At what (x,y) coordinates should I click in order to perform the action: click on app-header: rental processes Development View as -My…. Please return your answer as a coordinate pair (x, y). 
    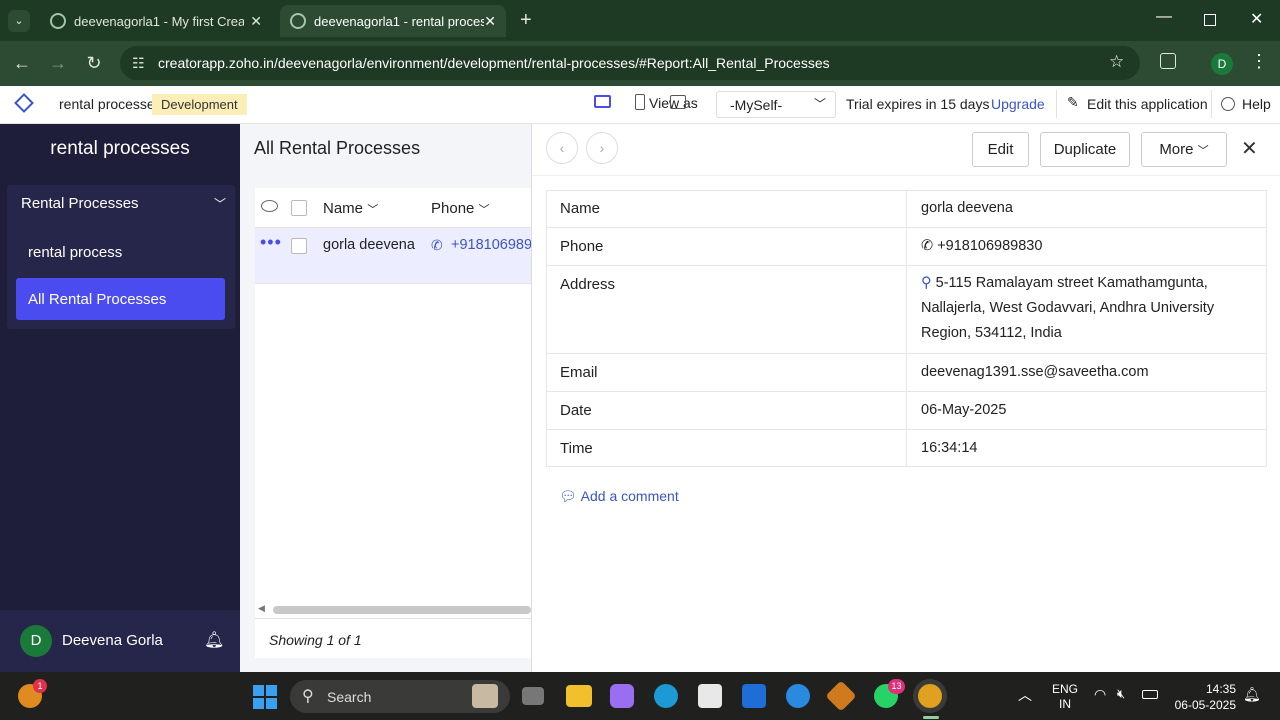
    Looking at the image, I should click on (640, 105).